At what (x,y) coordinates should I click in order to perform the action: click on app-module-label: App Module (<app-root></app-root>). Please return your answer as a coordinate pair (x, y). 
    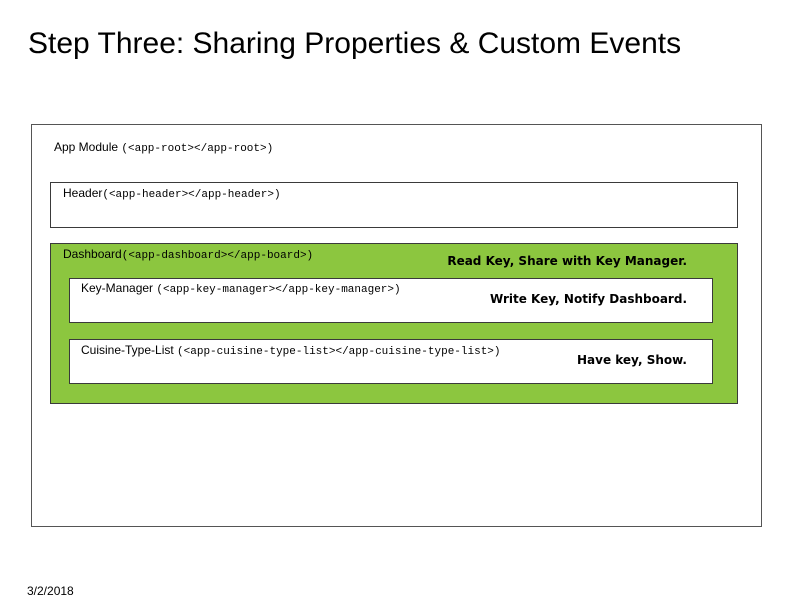
    Looking at the image, I should click on (163, 148).